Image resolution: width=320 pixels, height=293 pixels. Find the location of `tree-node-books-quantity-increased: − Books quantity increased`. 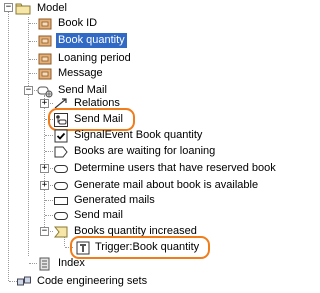

tree-node-books-quantity-increased: − Books quantity increased is located at coordinates (139, 231).